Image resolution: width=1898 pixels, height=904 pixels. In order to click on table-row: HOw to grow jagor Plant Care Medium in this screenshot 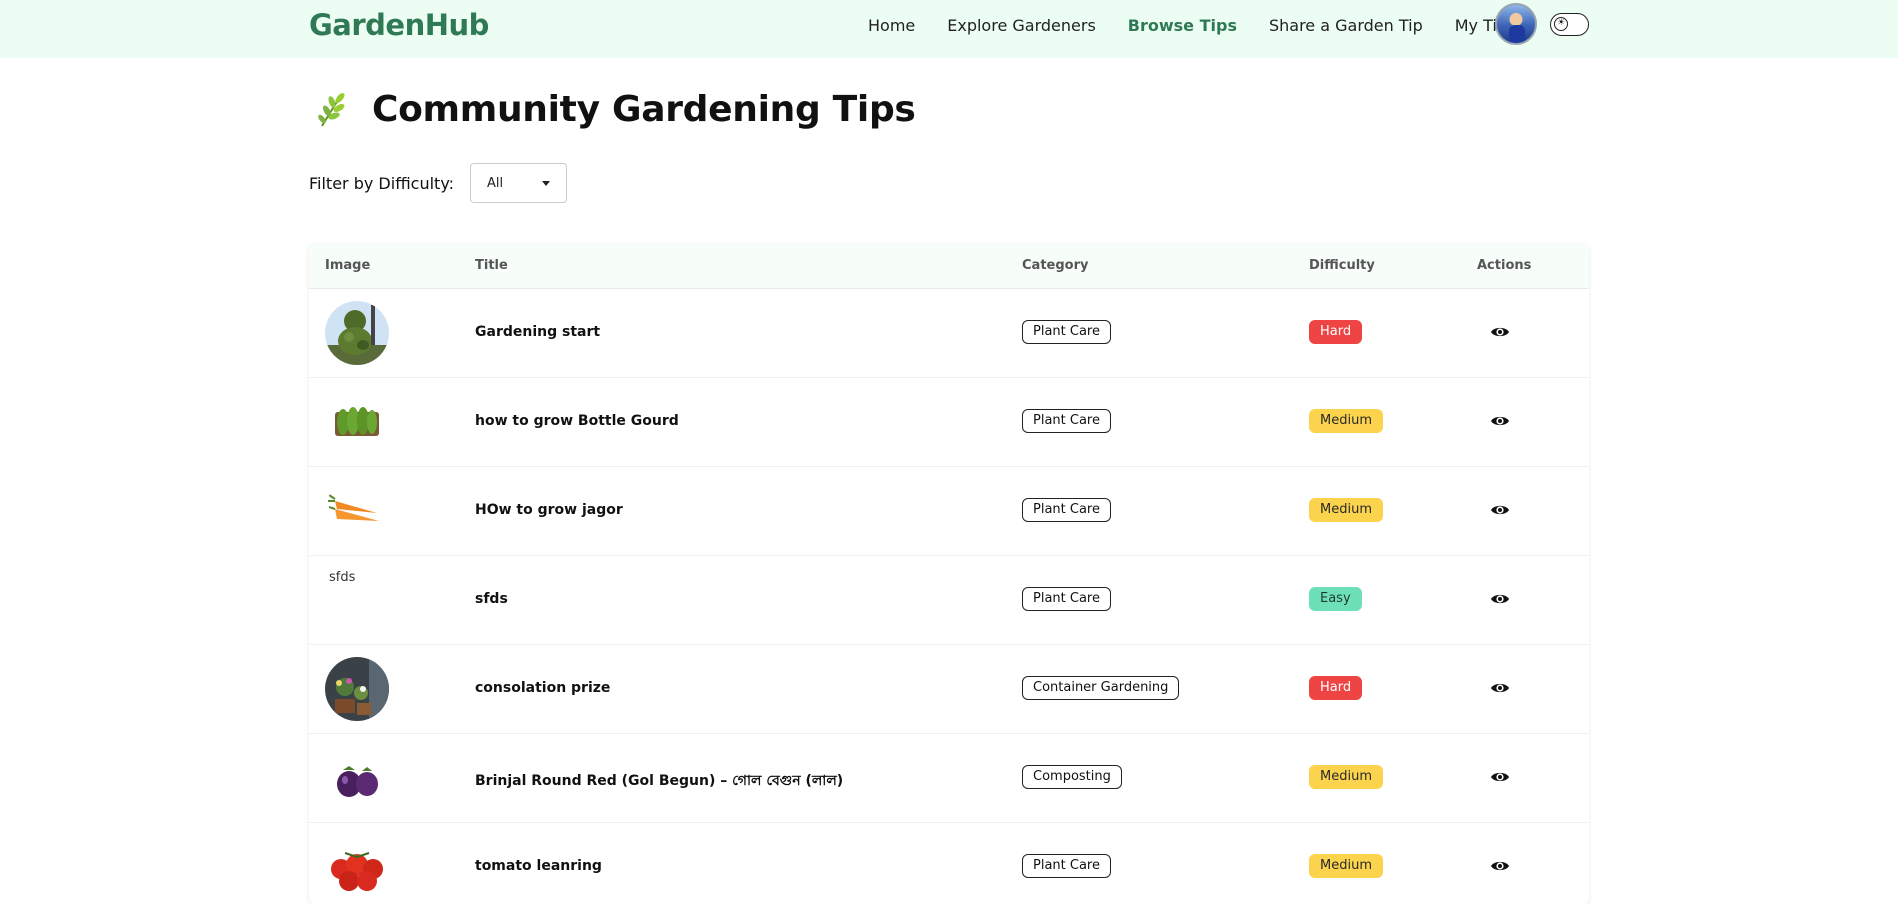, I will do `click(949, 511)`.